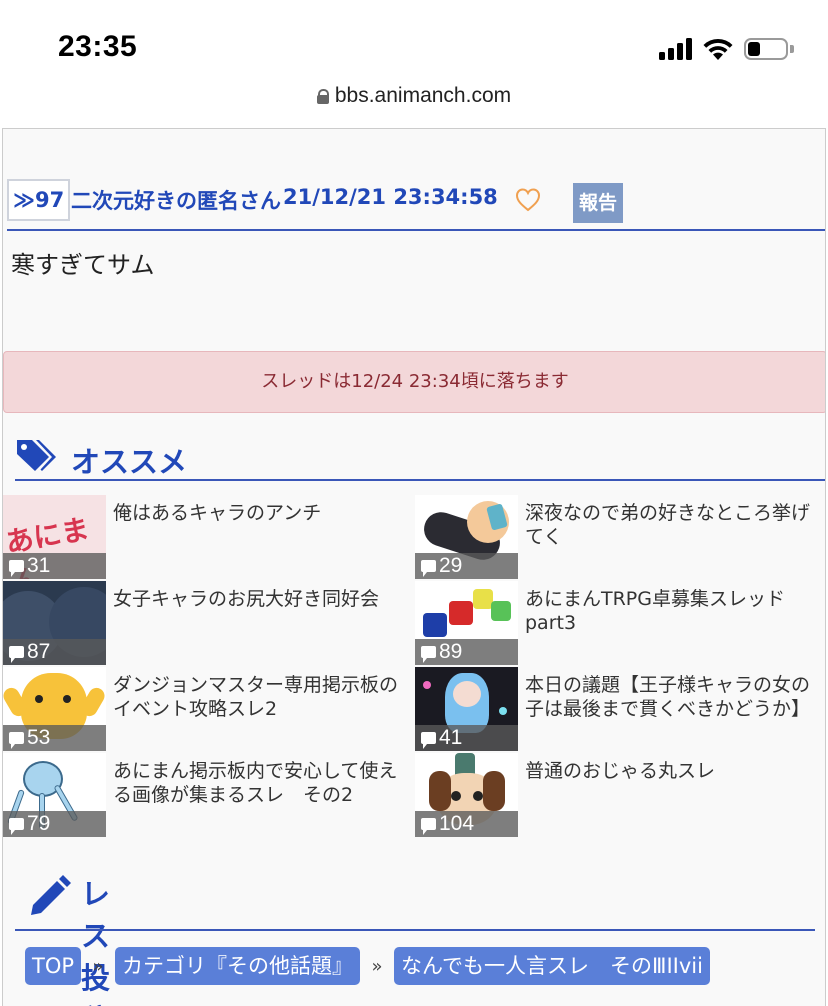  I want to click on comment-count: 41, so click(451, 737).